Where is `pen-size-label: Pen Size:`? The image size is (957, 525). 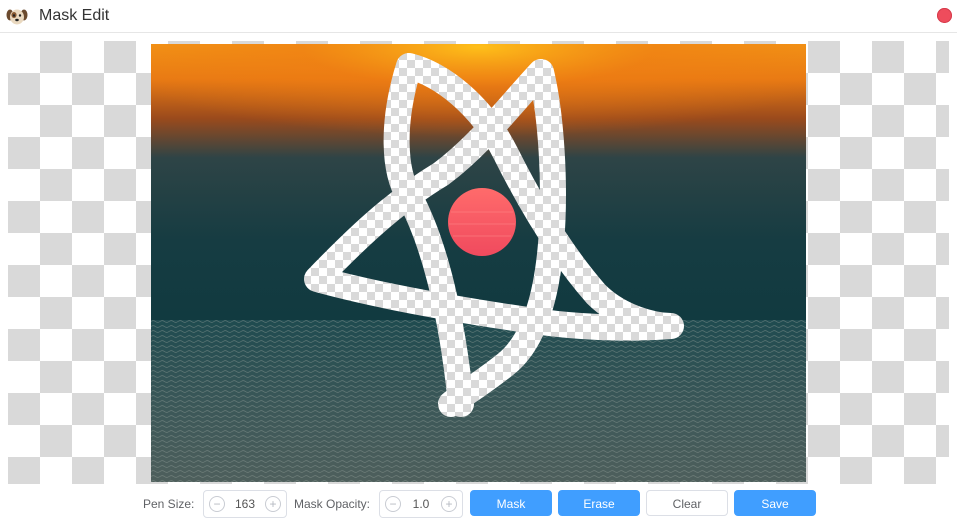 pen-size-label: Pen Size: is located at coordinates (169, 504).